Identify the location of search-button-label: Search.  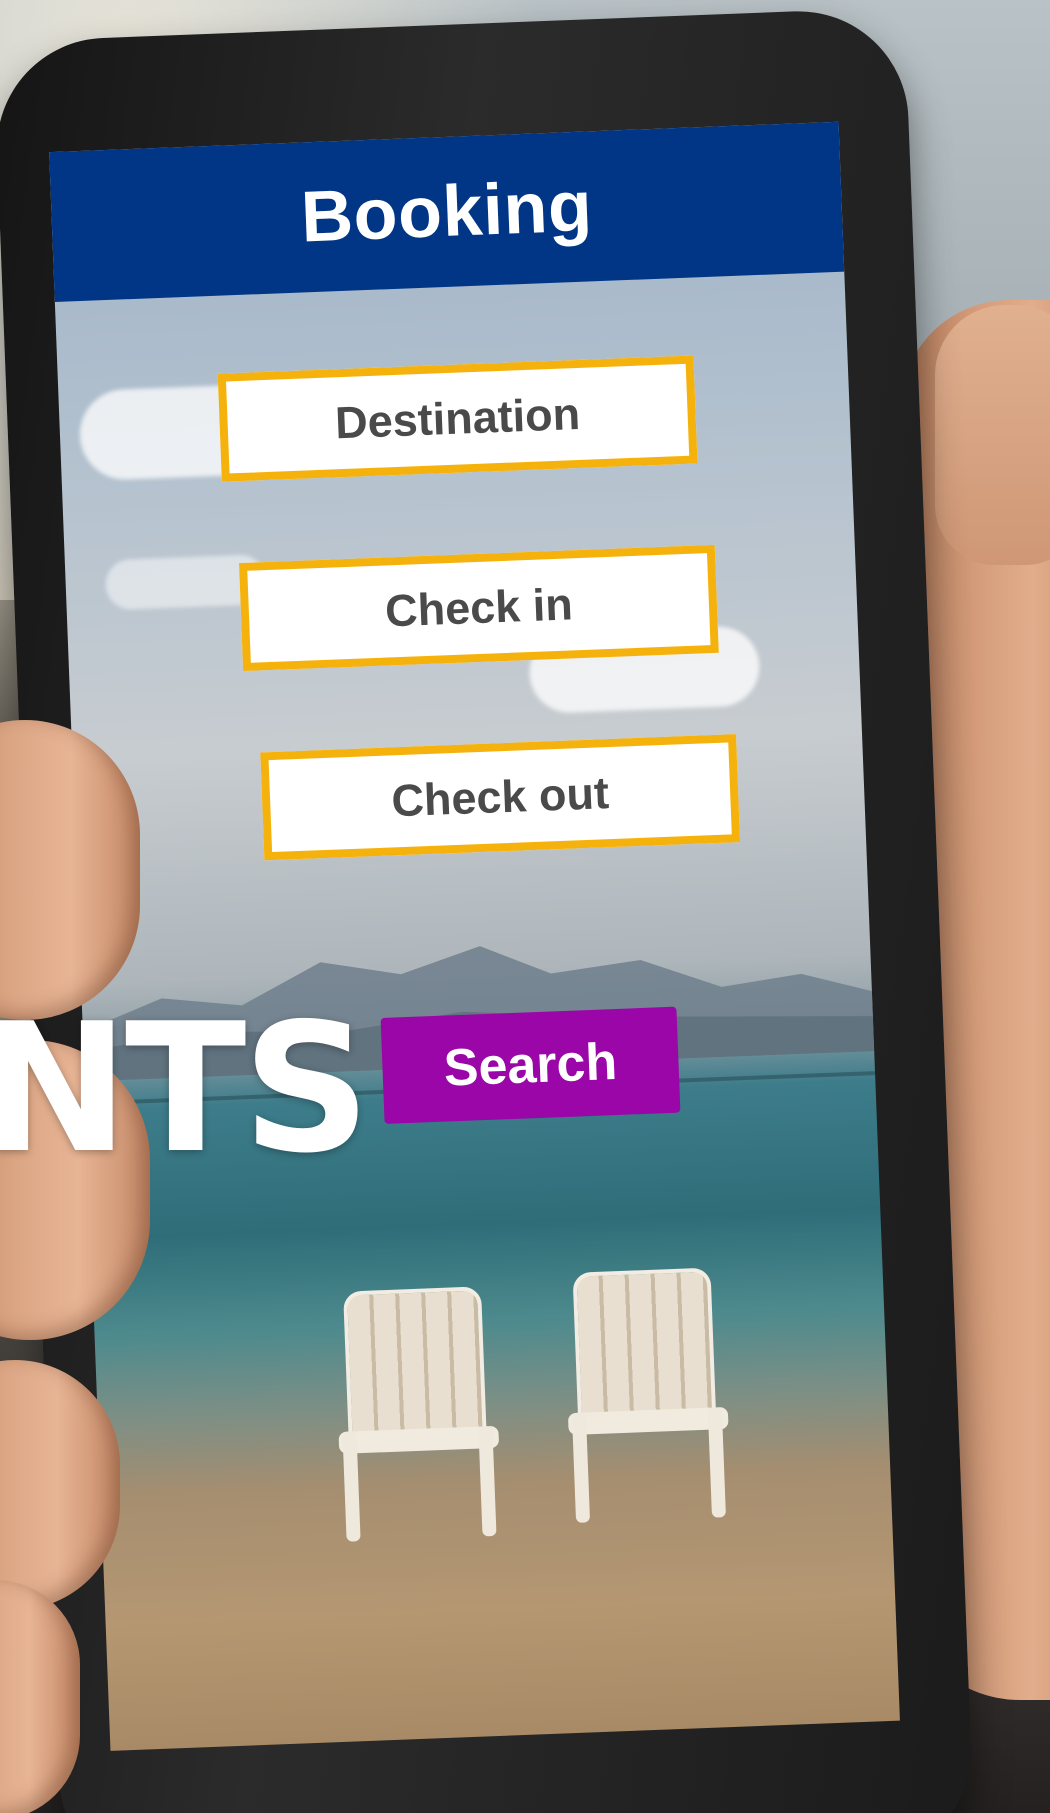
(530, 1065).